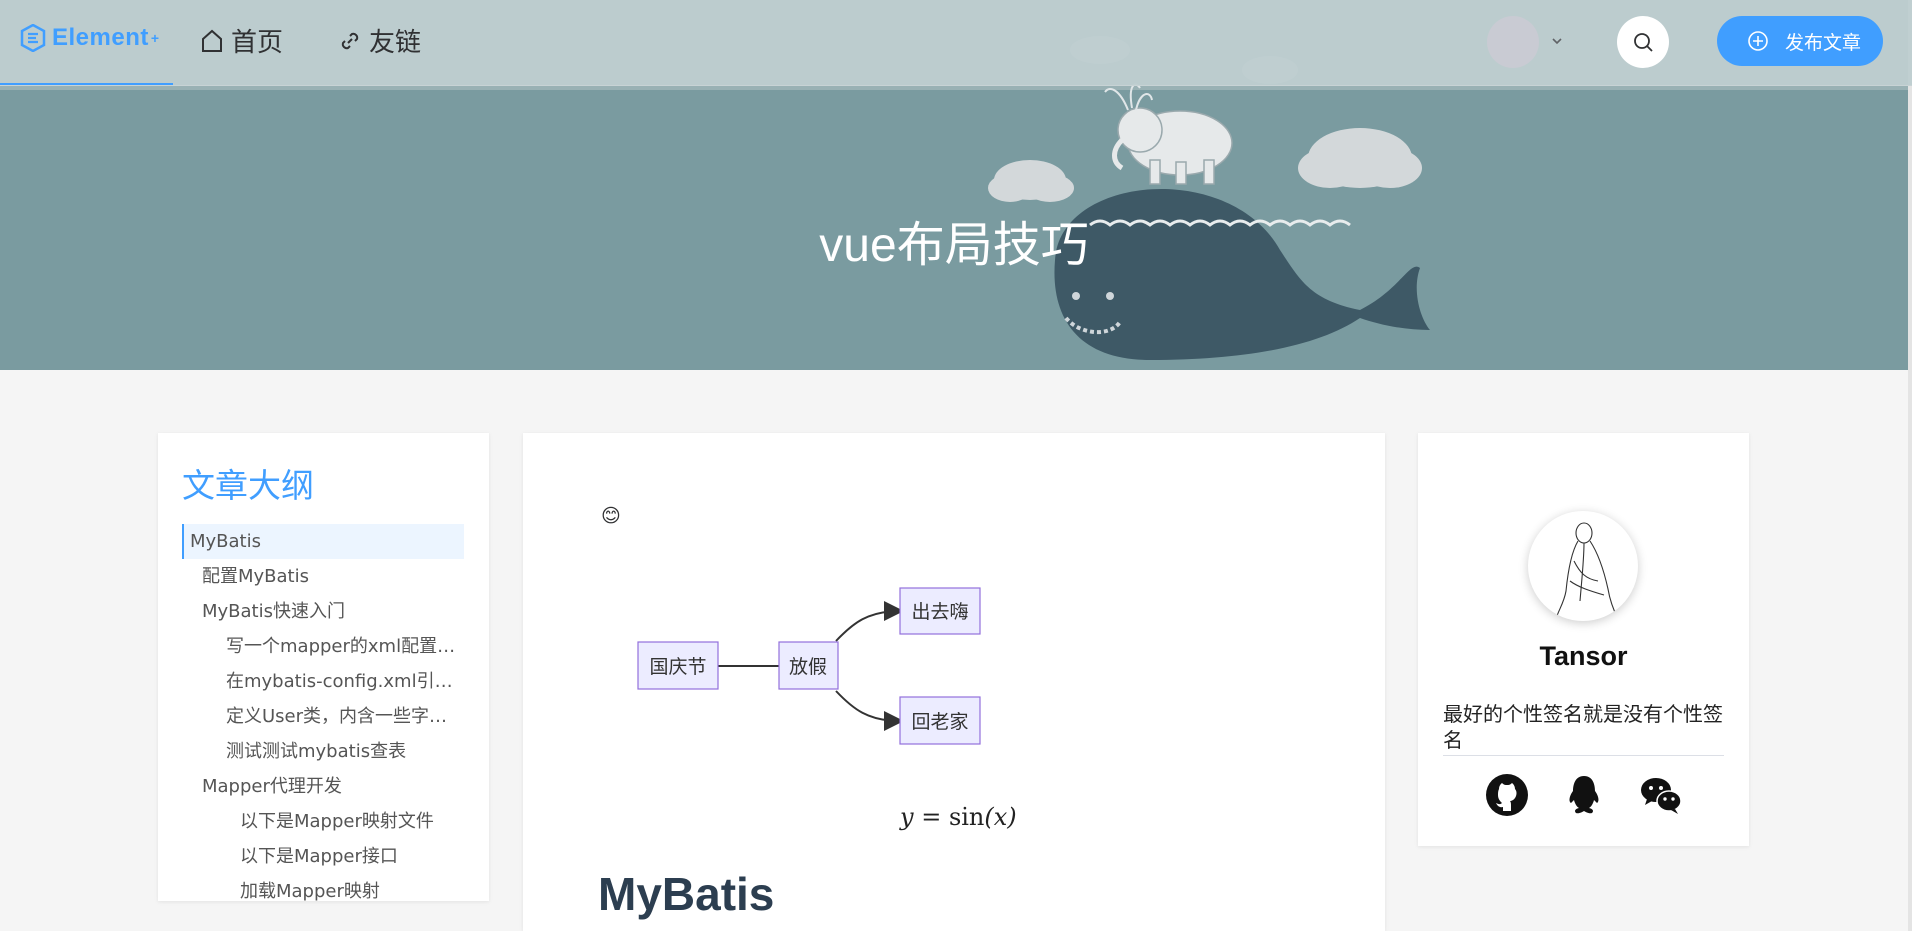 Image resolution: width=1912 pixels, height=931 pixels. I want to click on flowchart-diagram: 国庆节 放假 出去嗨 回老家, so click(809, 666).